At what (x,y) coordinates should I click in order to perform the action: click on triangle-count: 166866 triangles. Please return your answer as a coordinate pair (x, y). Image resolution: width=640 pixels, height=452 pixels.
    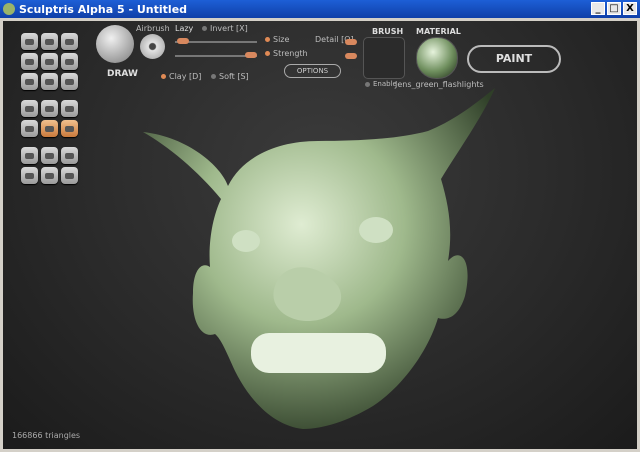
    Looking at the image, I should click on (46, 435).